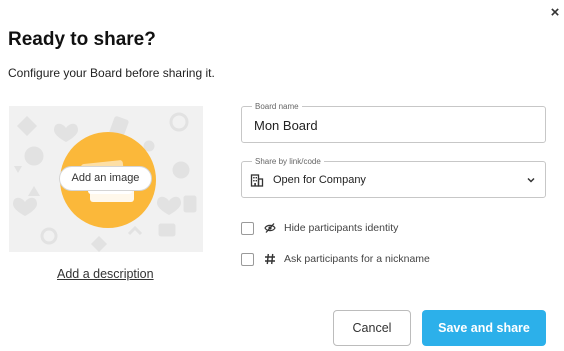  Describe the element at coordinates (319, 180) in the screenshot. I see `share-mode-value: Open for Company` at that location.